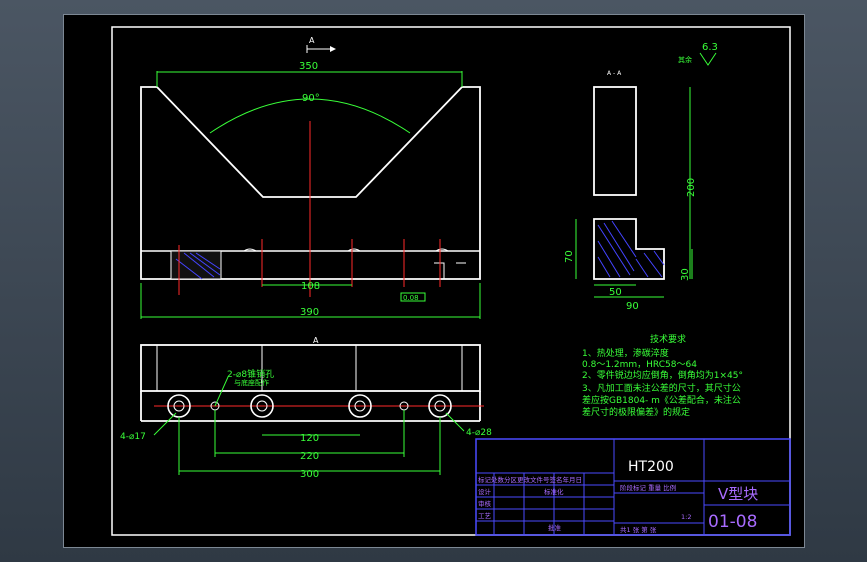 Image resolution: width=867 pixels, height=562 pixels. What do you see at coordinates (555, 527) in the screenshot?
I see `tb-approve: 批准` at bounding box center [555, 527].